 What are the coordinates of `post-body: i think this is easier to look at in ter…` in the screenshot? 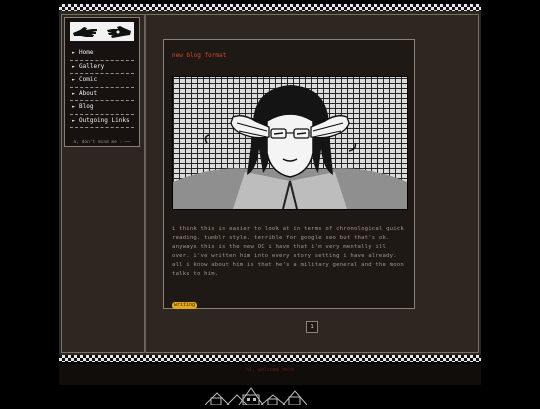 It's located at (288, 251).